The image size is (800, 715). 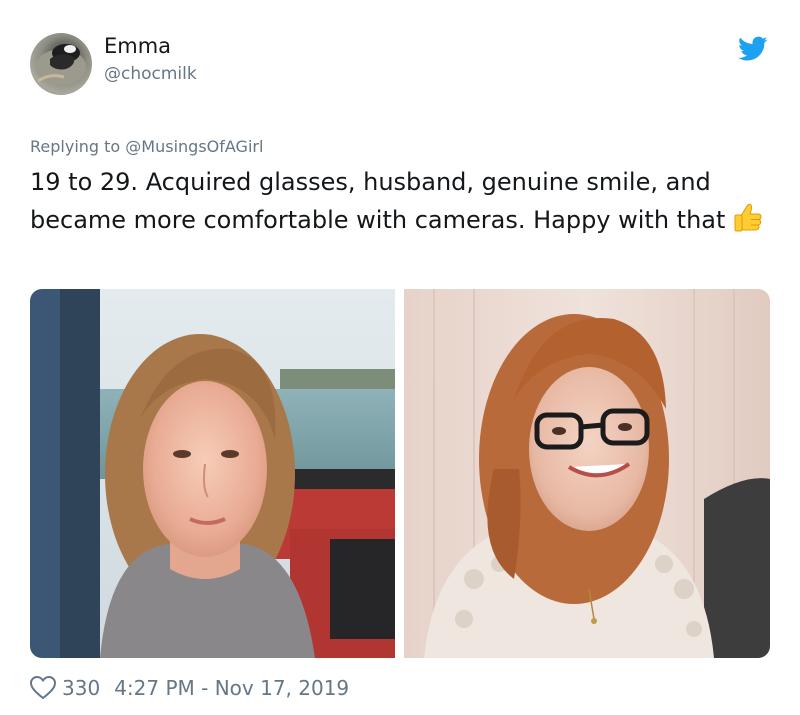 What do you see at coordinates (137, 46) in the screenshot?
I see `user-name: Emma` at bounding box center [137, 46].